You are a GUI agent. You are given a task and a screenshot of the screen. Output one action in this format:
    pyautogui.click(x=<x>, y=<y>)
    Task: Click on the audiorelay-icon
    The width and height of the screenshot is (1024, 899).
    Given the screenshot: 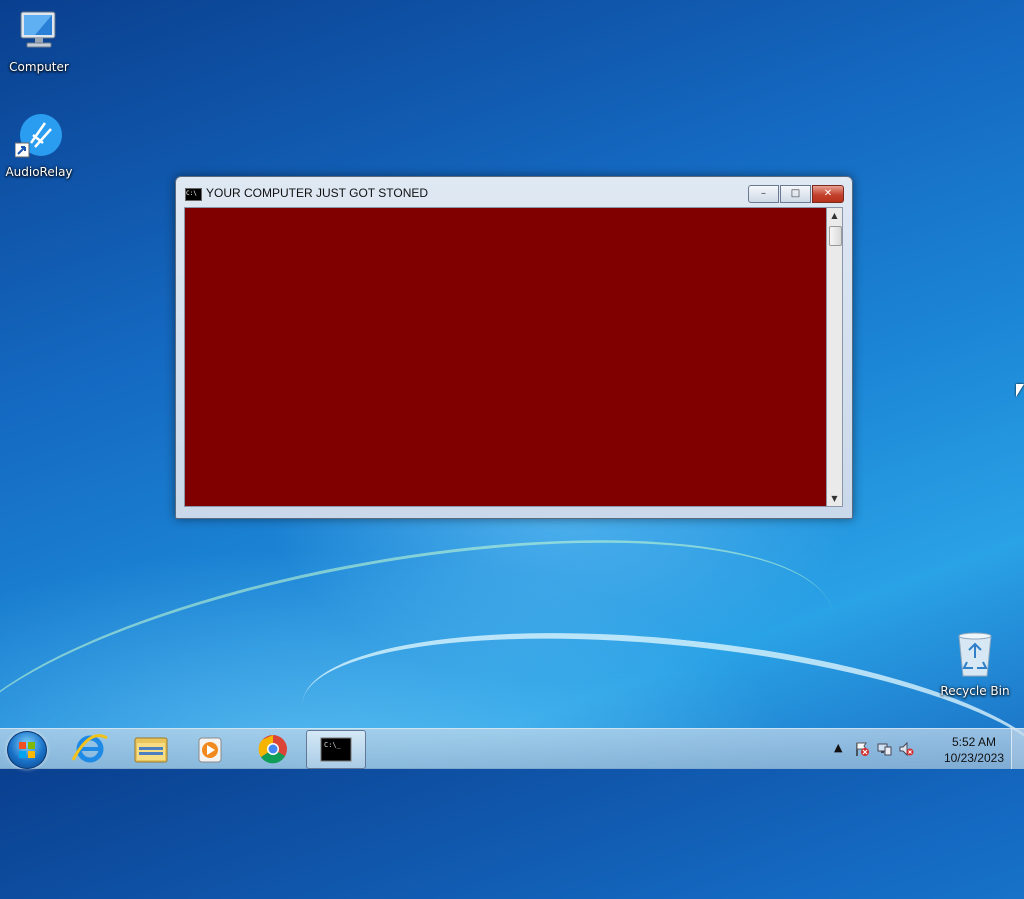 What is the action you would take?
    pyautogui.click(x=38, y=137)
    